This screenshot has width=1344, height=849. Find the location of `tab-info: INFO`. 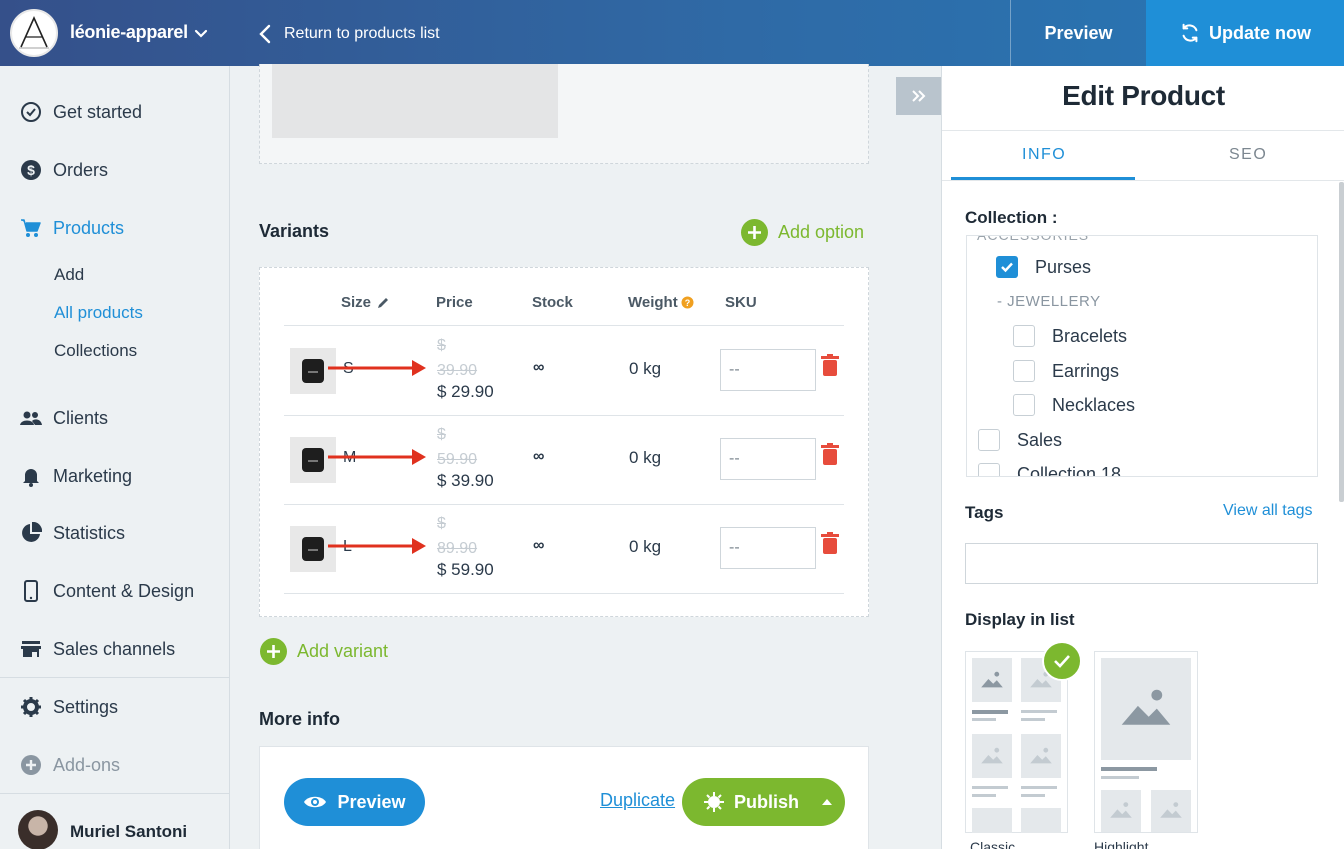

tab-info: INFO is located at coordinates (1044, 155).